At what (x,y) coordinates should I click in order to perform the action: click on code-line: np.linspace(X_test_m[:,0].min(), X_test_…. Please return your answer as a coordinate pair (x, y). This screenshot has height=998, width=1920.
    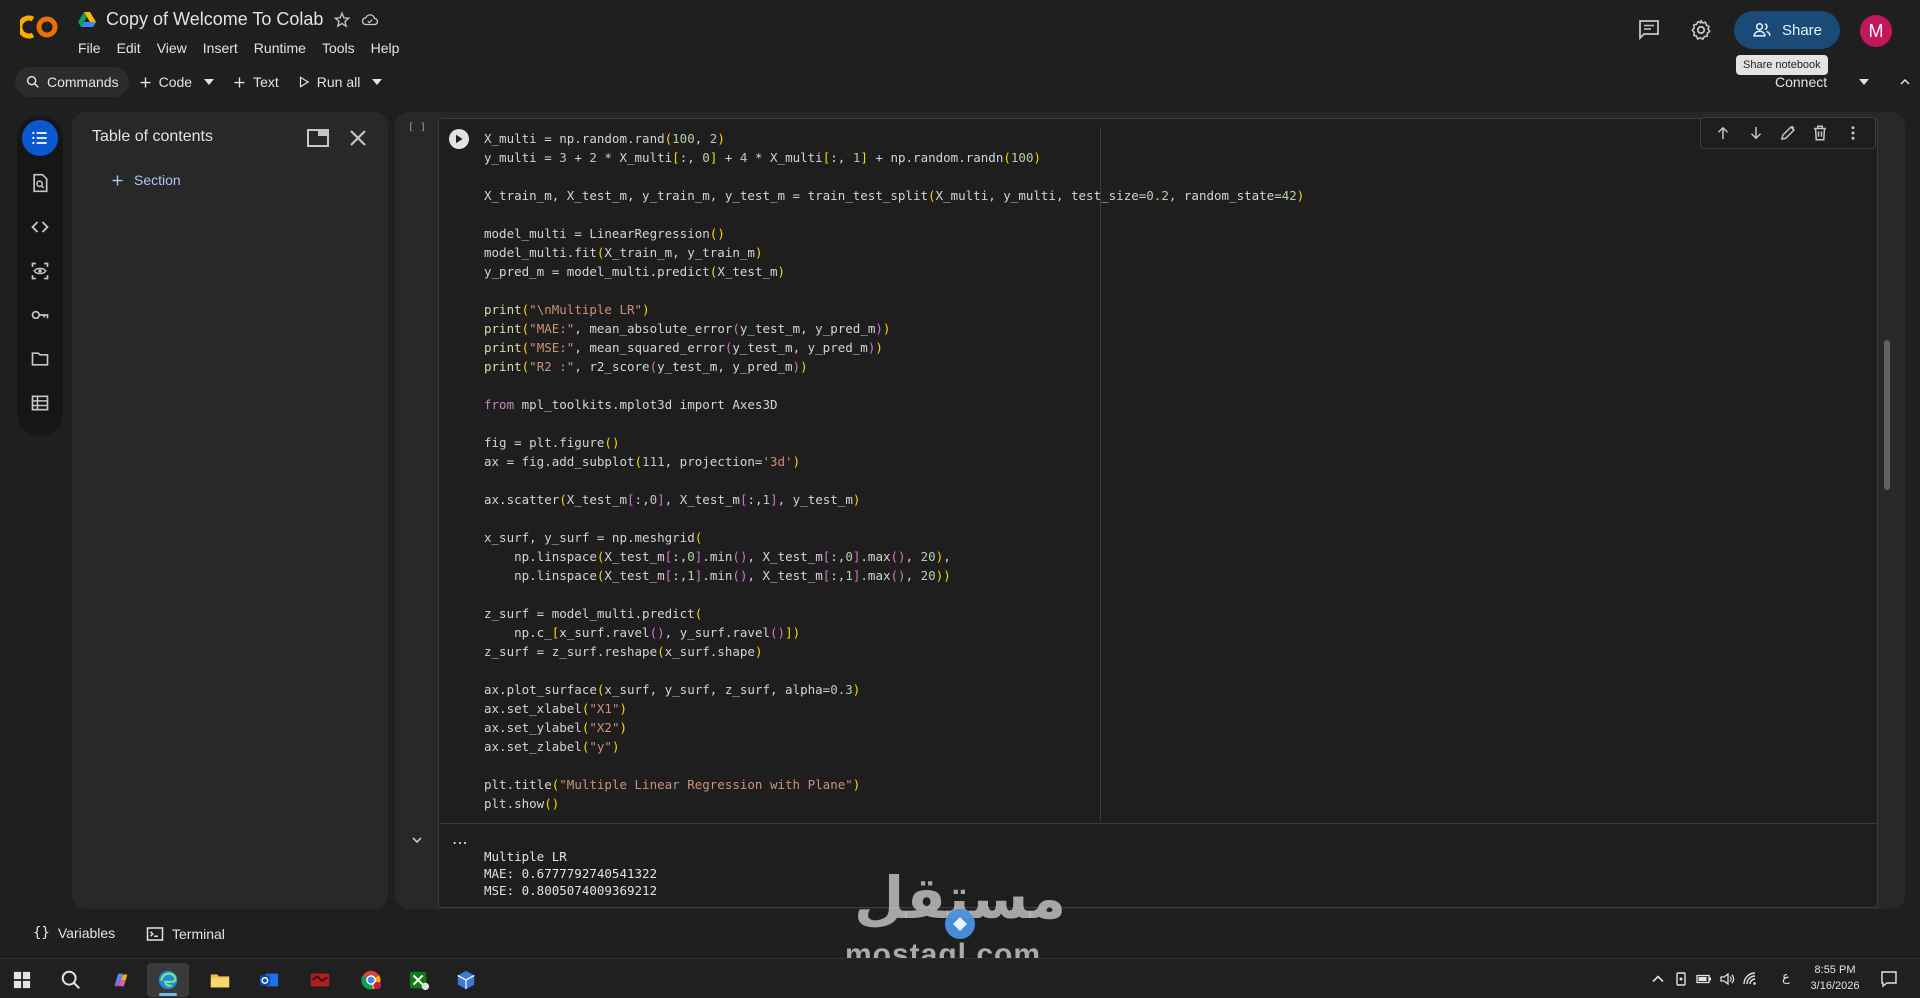
    Looking at the image, I should click on (1202, 556).